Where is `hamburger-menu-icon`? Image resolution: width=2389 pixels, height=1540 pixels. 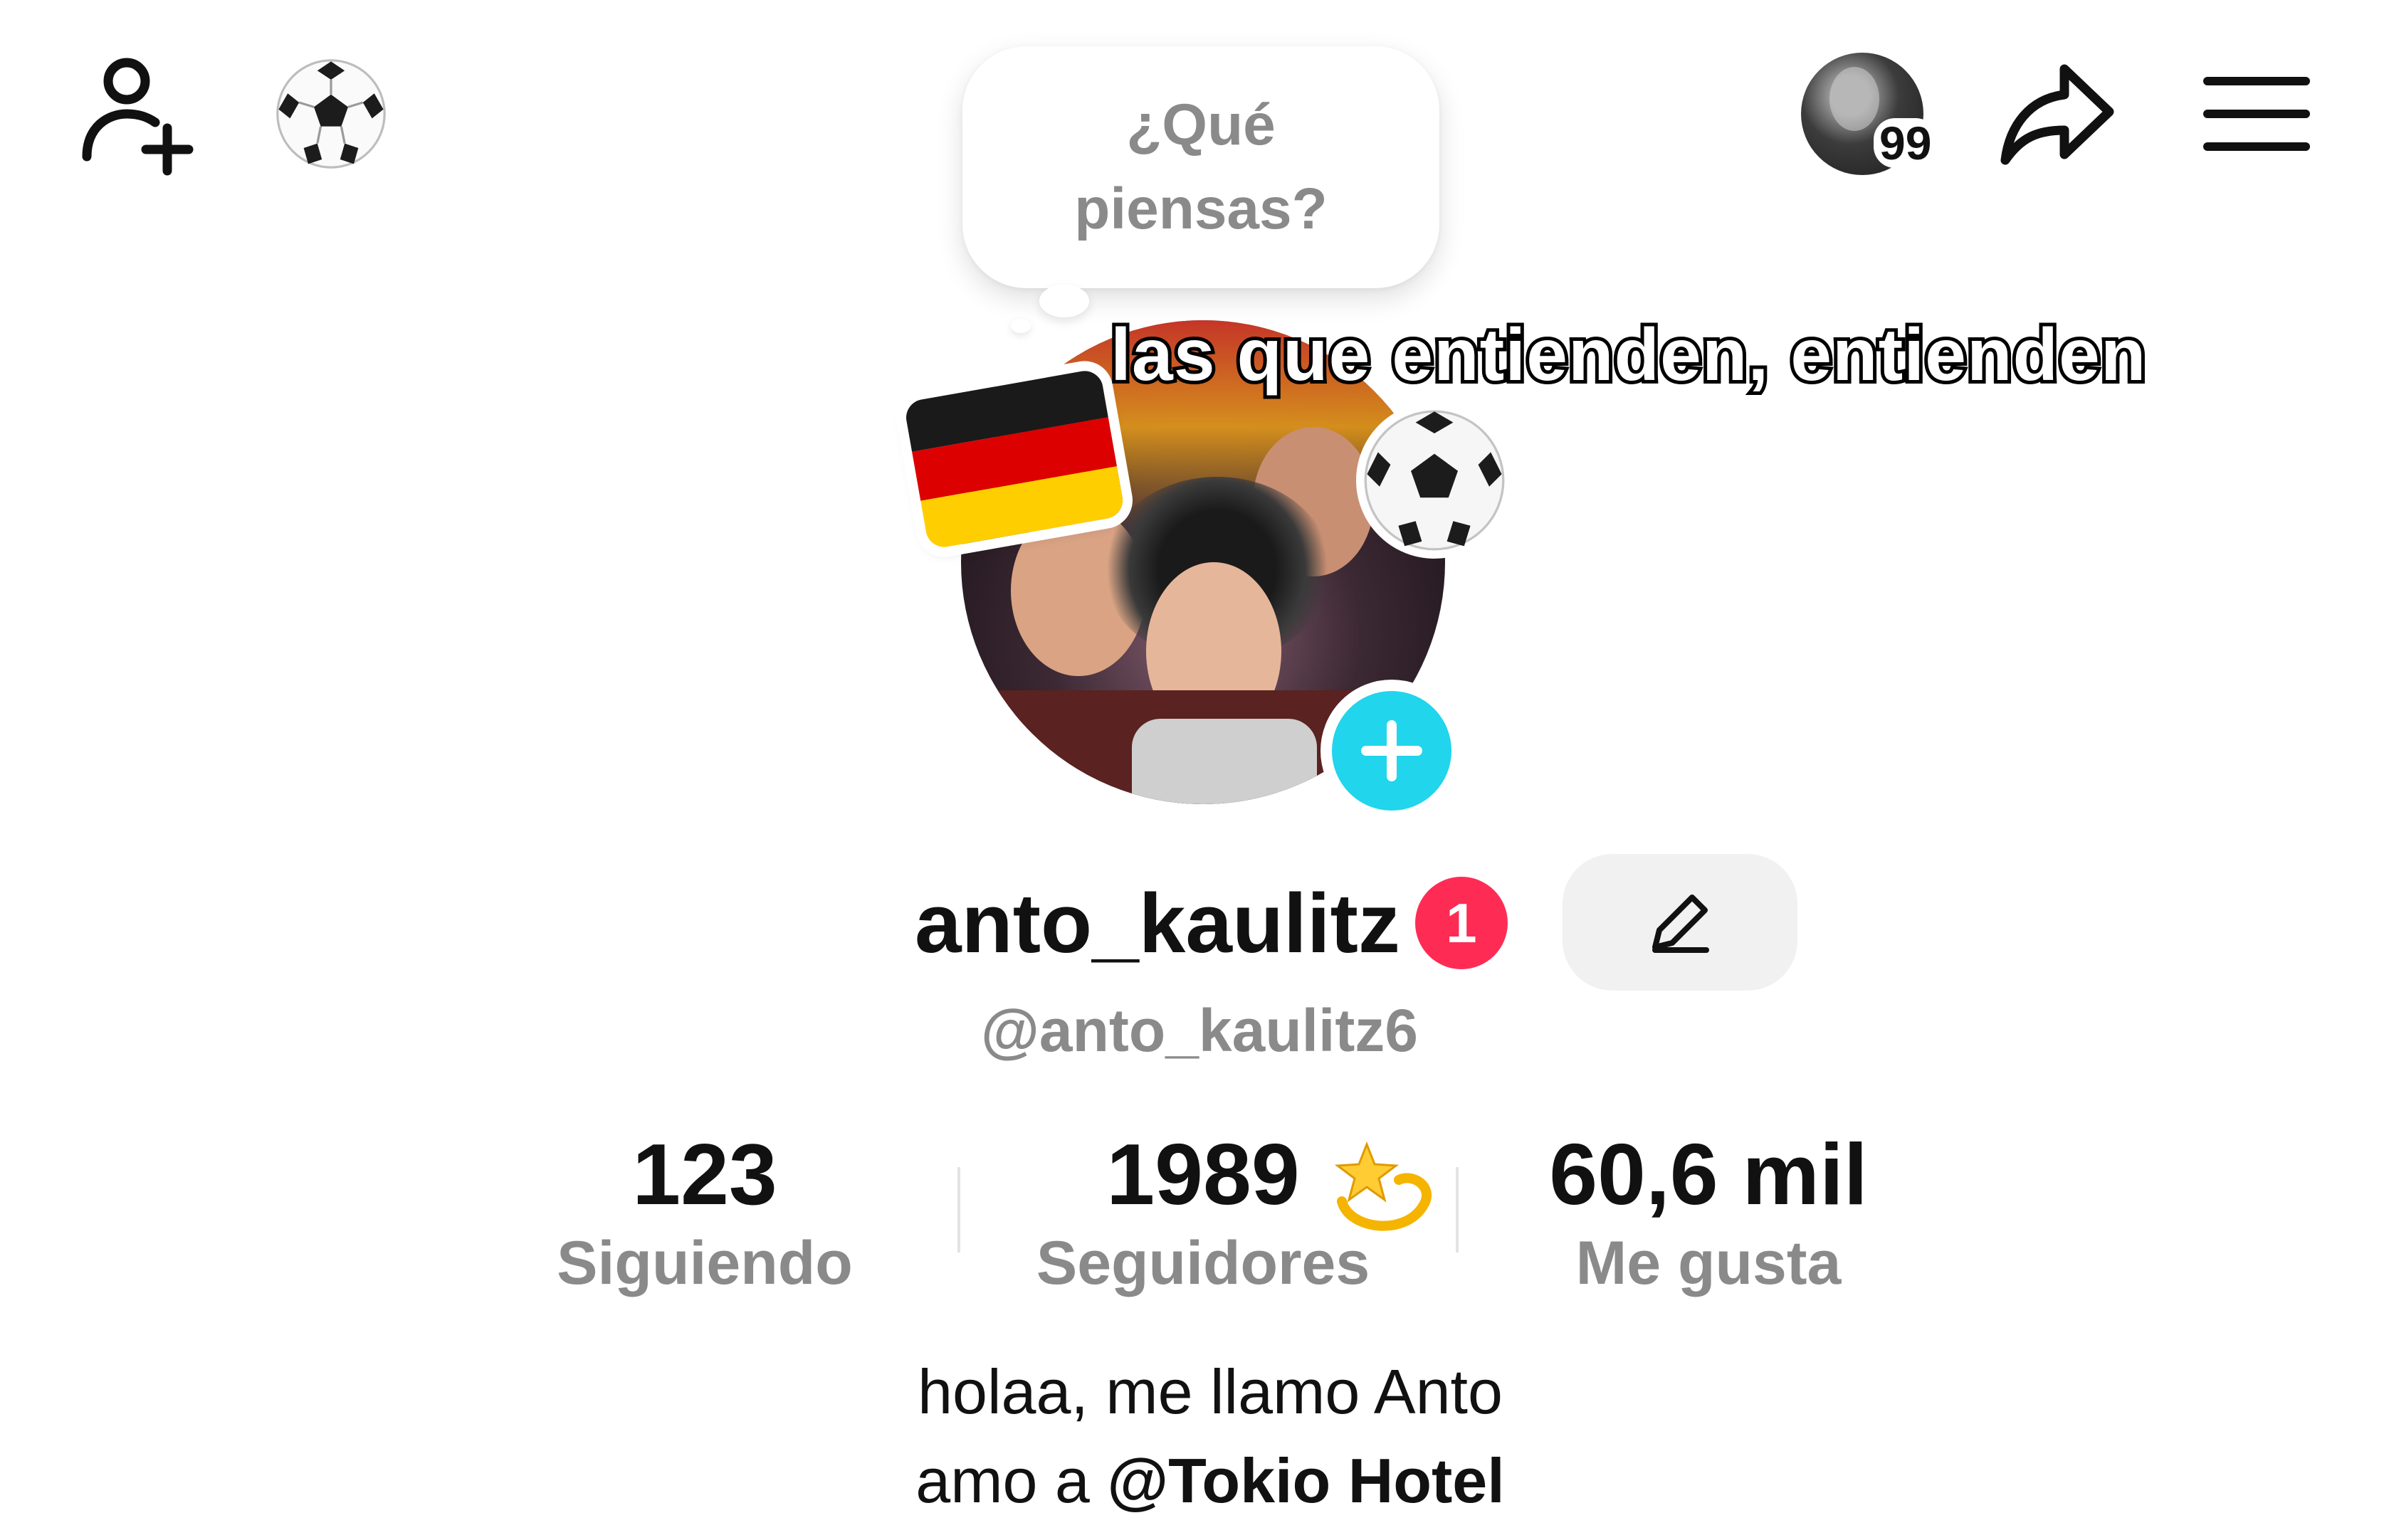 hamburger-menu-icon is located at coordinates (2256, 114).